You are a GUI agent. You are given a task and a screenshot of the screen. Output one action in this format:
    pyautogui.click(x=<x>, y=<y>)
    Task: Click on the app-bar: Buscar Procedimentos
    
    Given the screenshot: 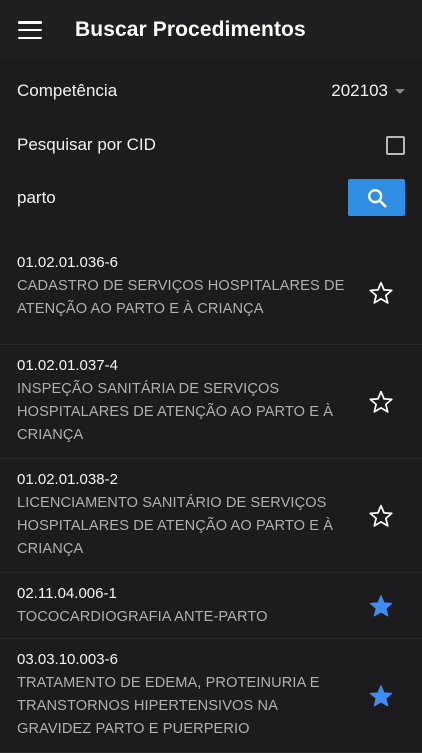 What is the action you would take?
    pyautogui.click(x=211, y=30)
    